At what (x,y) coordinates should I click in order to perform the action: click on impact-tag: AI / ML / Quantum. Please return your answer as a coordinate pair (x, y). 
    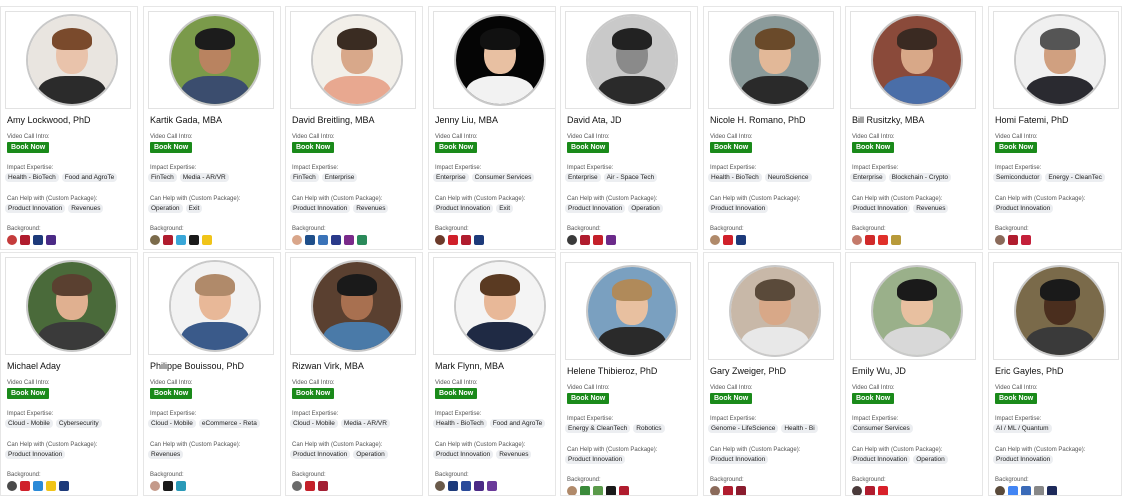
    Looking at the image, I should click on (1022, 428).